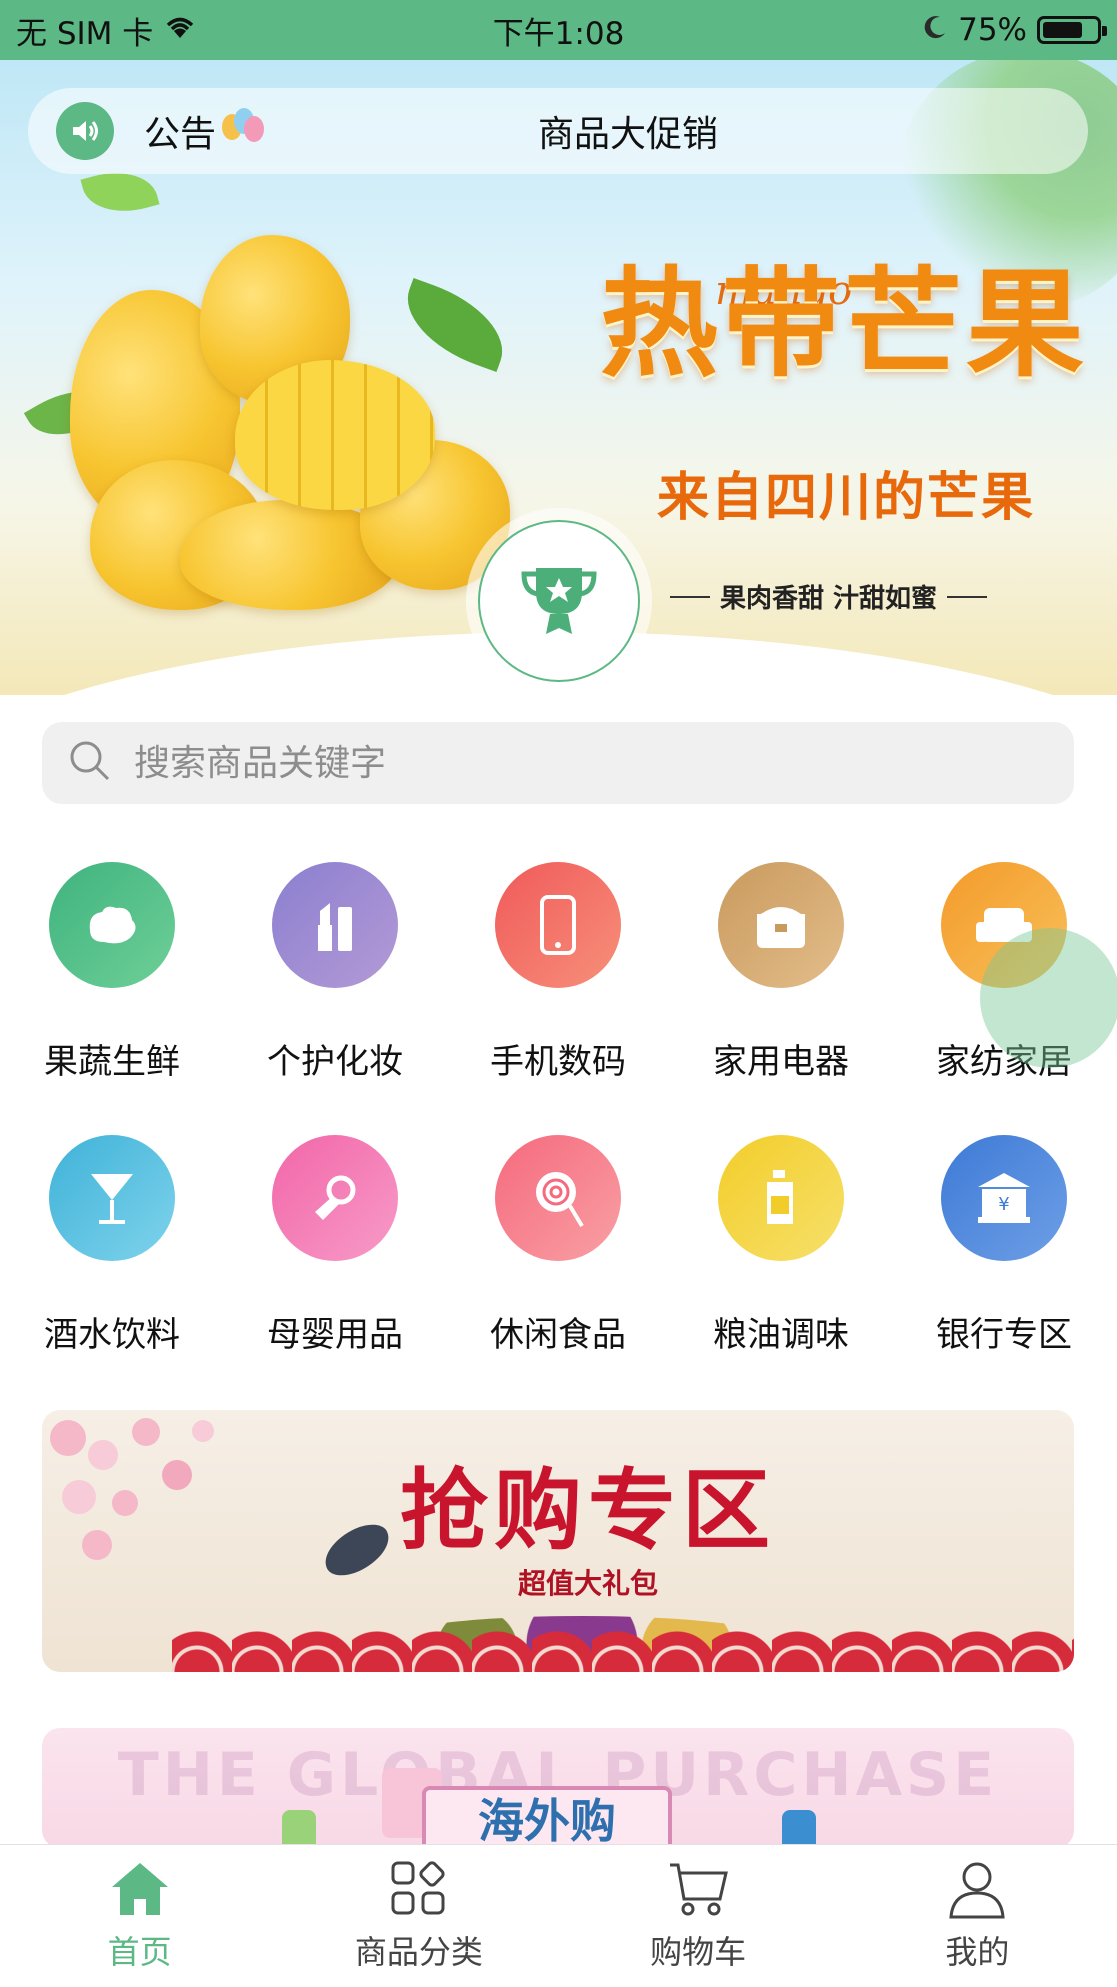 Image resolution: width=1117 pixels, height=1987 pixels. I want to click on category-label: 银行专区, so click(1004, 1335).